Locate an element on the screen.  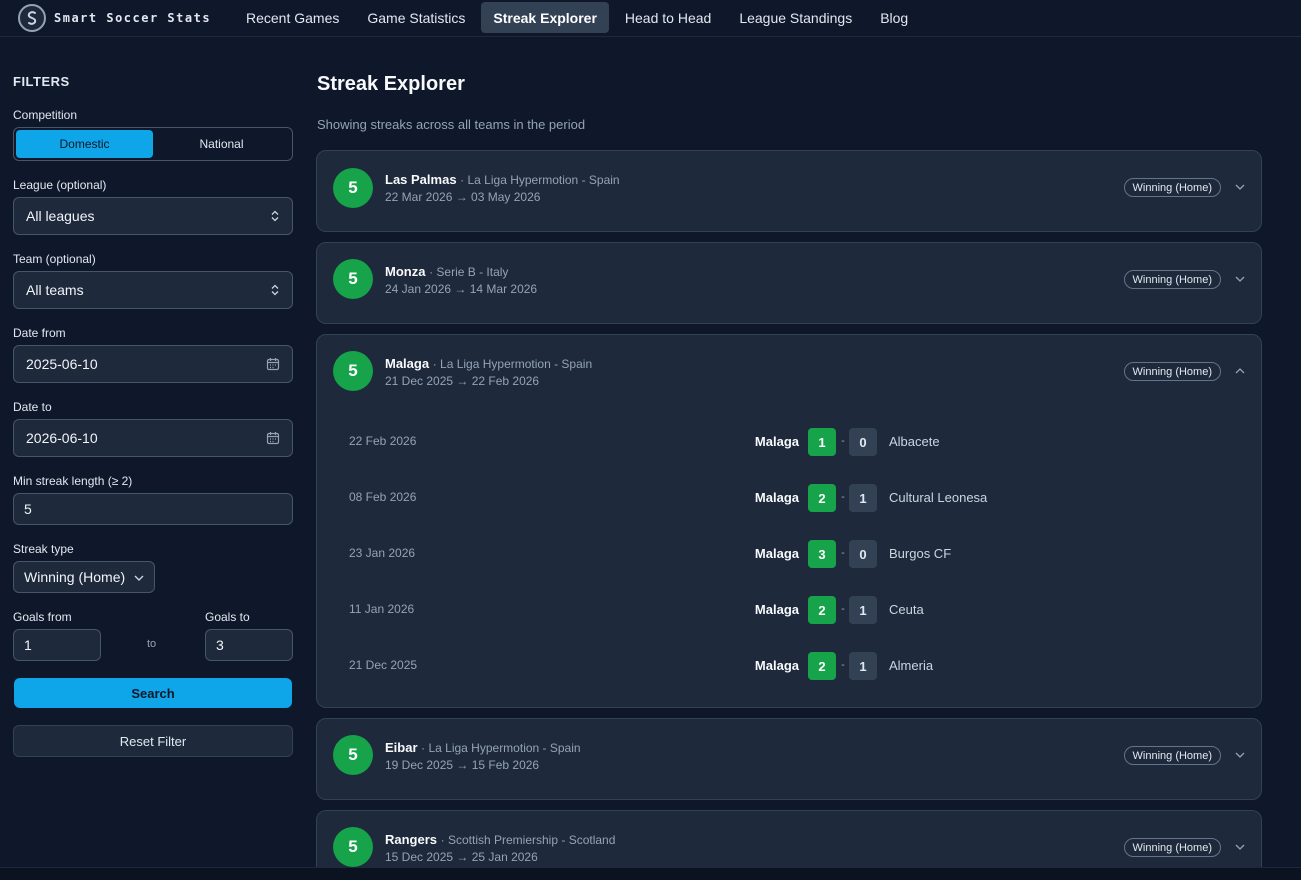
filters-title: FILTERS is located at coordinates (41, 81).